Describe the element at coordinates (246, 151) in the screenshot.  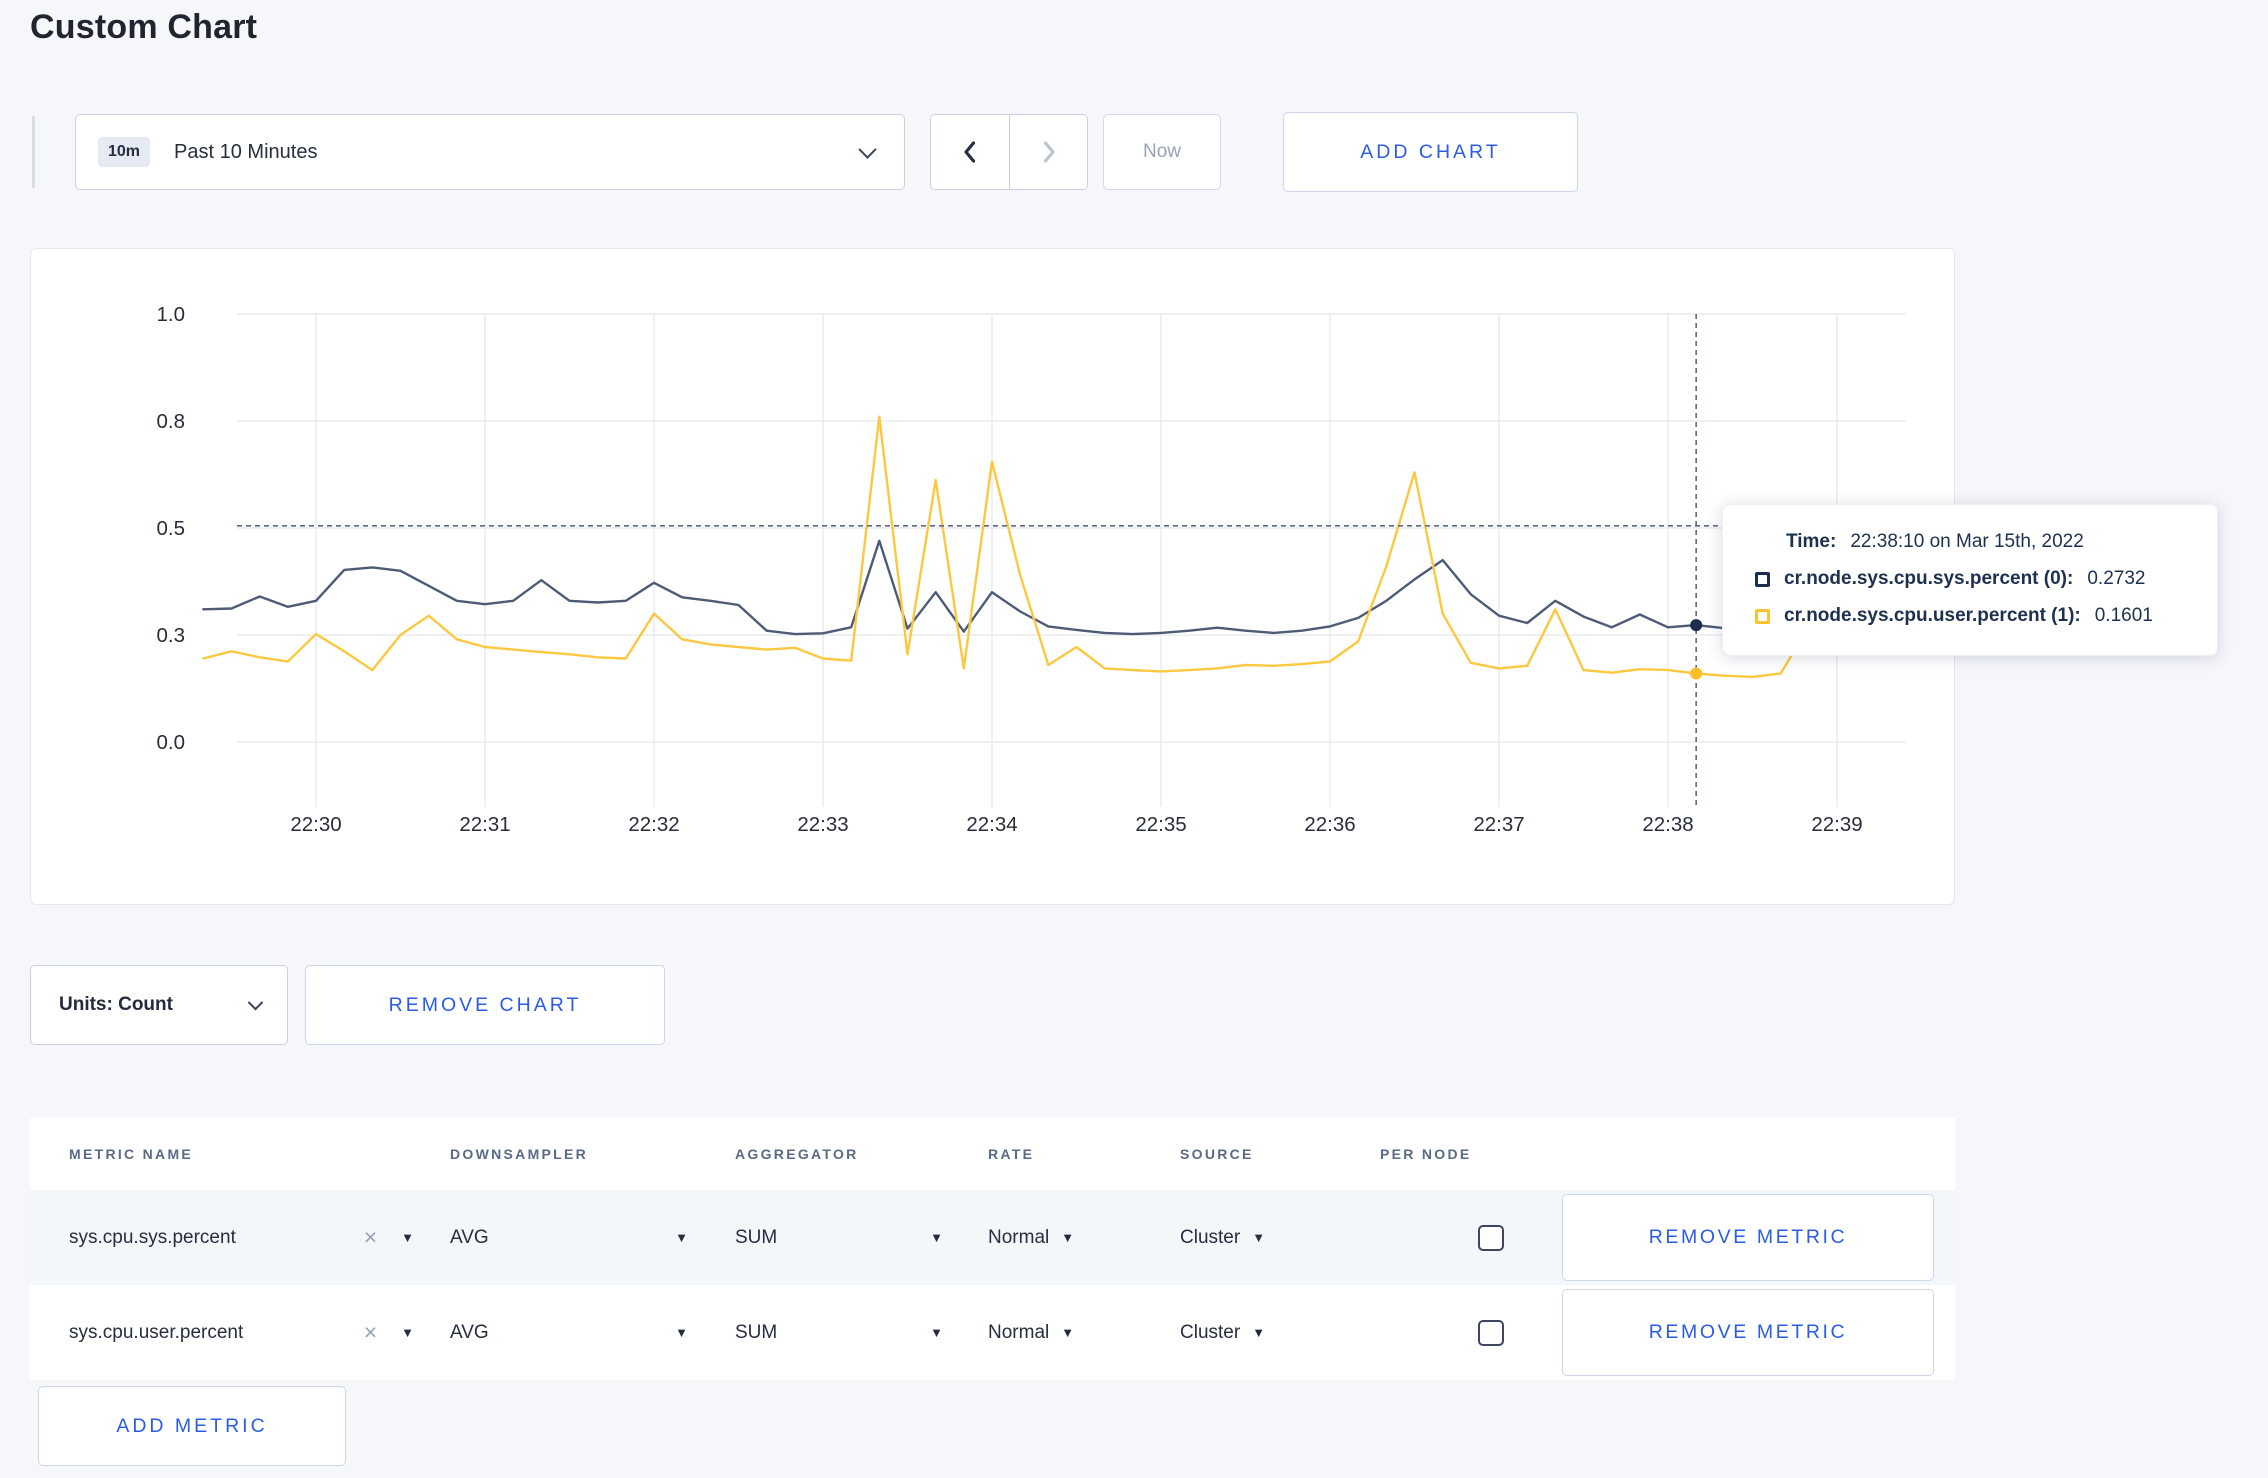
I see `time-range-label: Past 10 Minutes` at that location.